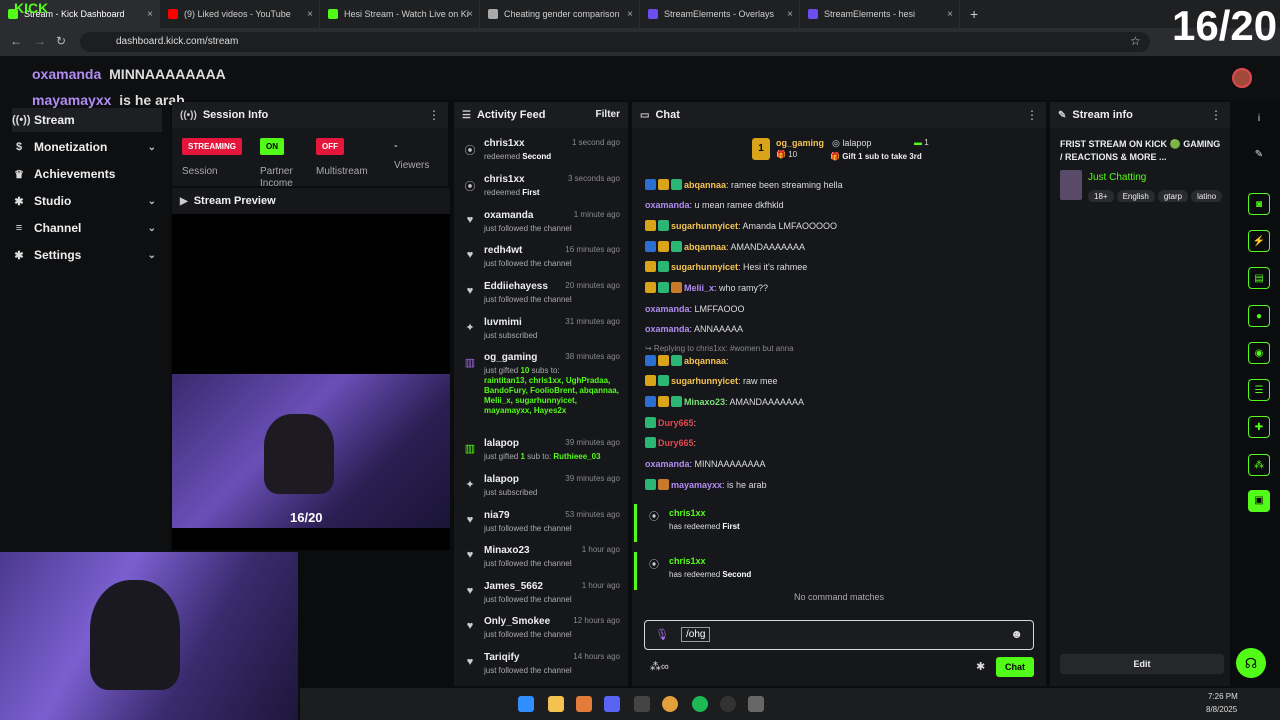 This screenshot has width=1280, height=720. What do you see at coordinates (700, 704) in the screenshot?
I see `spotify-icon` at bounding box center [700, 704].